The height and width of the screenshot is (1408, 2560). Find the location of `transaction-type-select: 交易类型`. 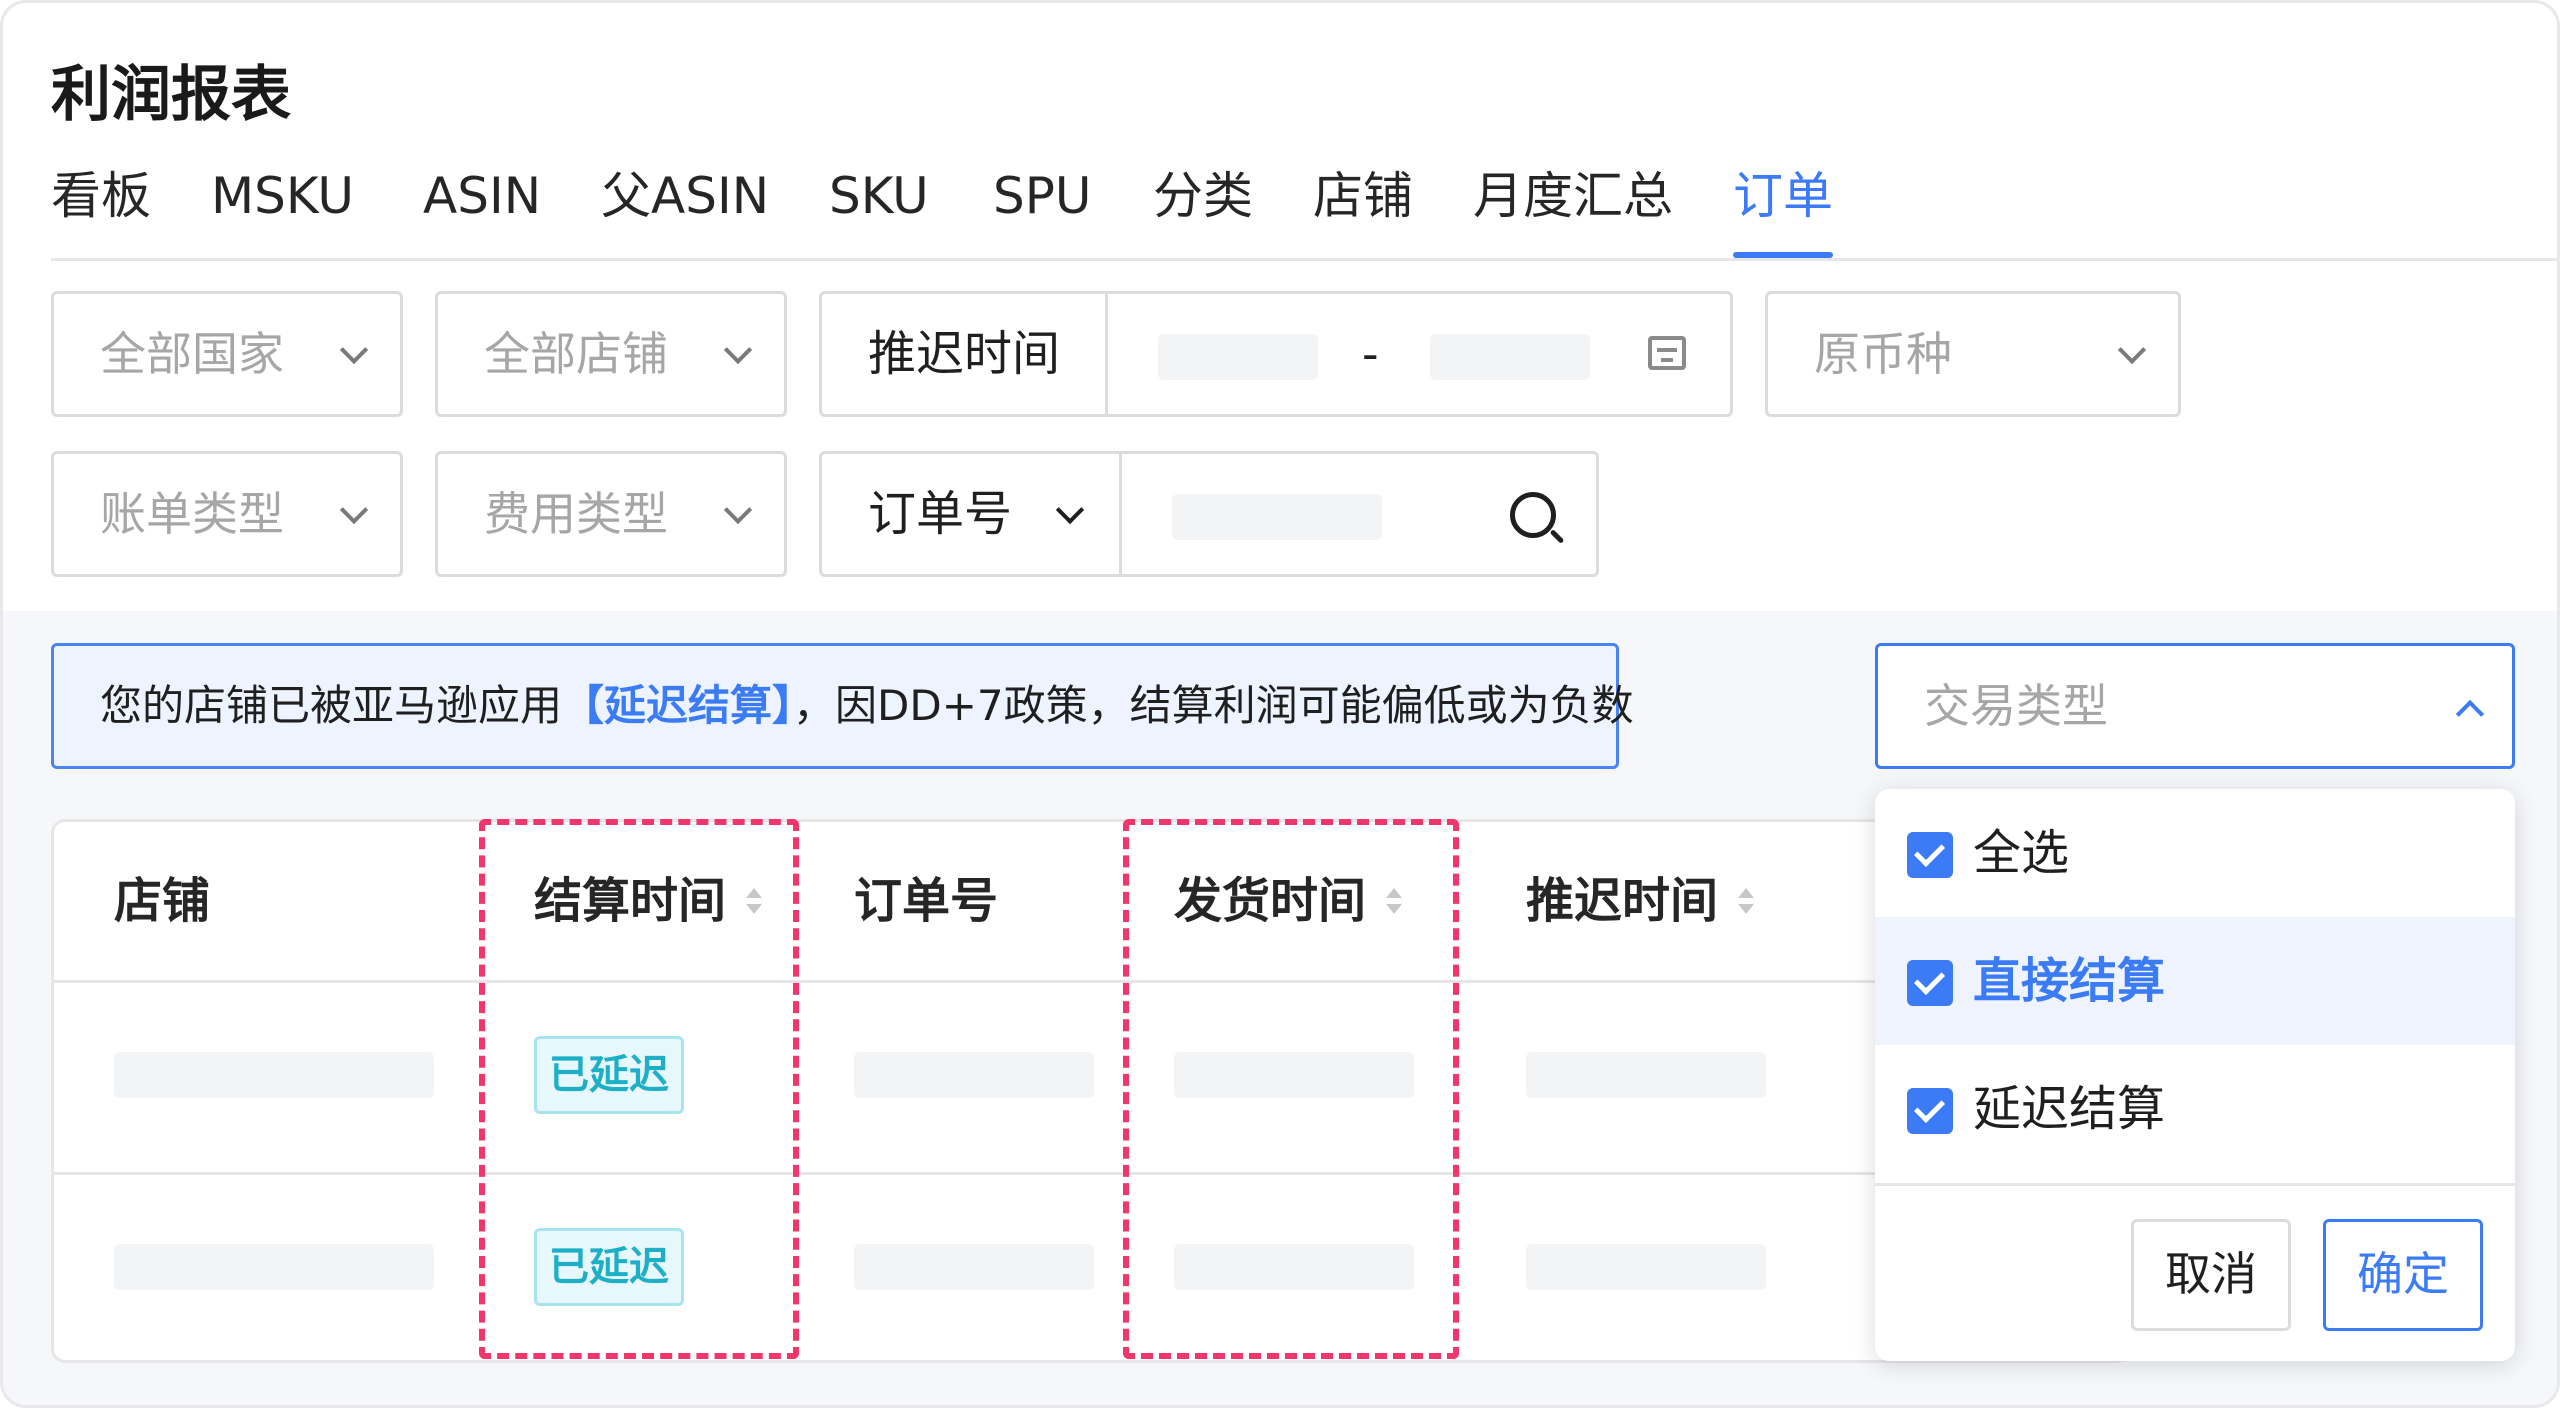

transaction-type-select: 交易类型 is located at coordinates (2195, 706).